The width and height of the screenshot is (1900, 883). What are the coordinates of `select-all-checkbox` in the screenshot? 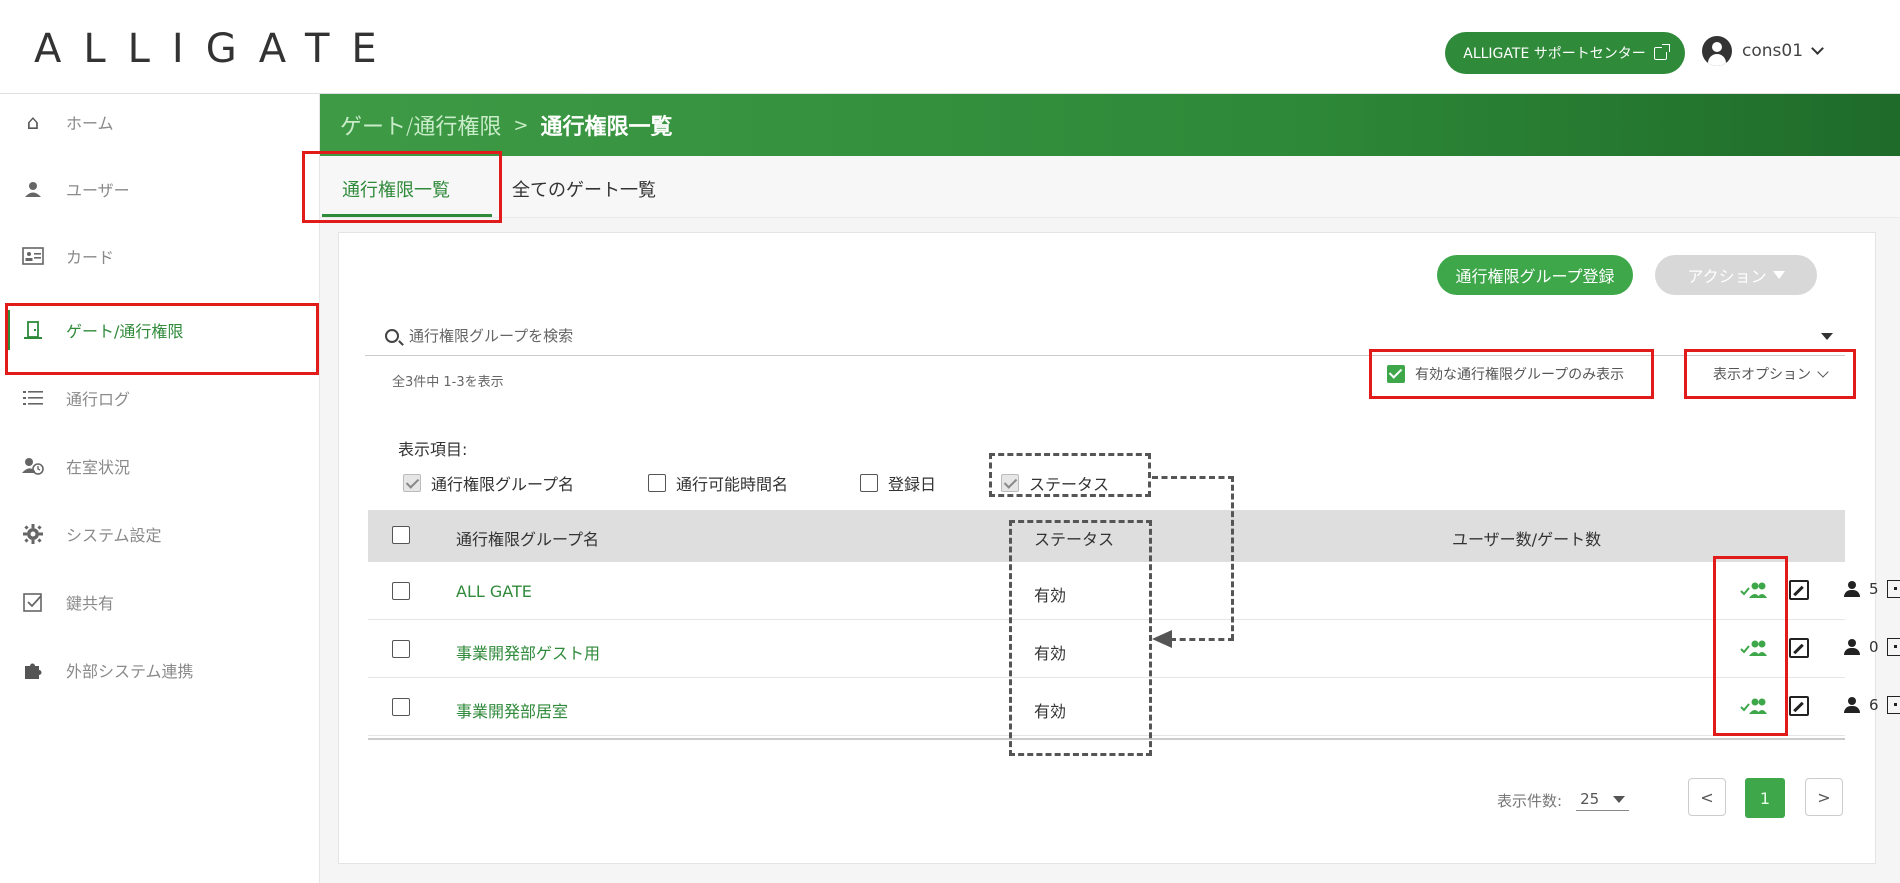 It's located at (401, 535).